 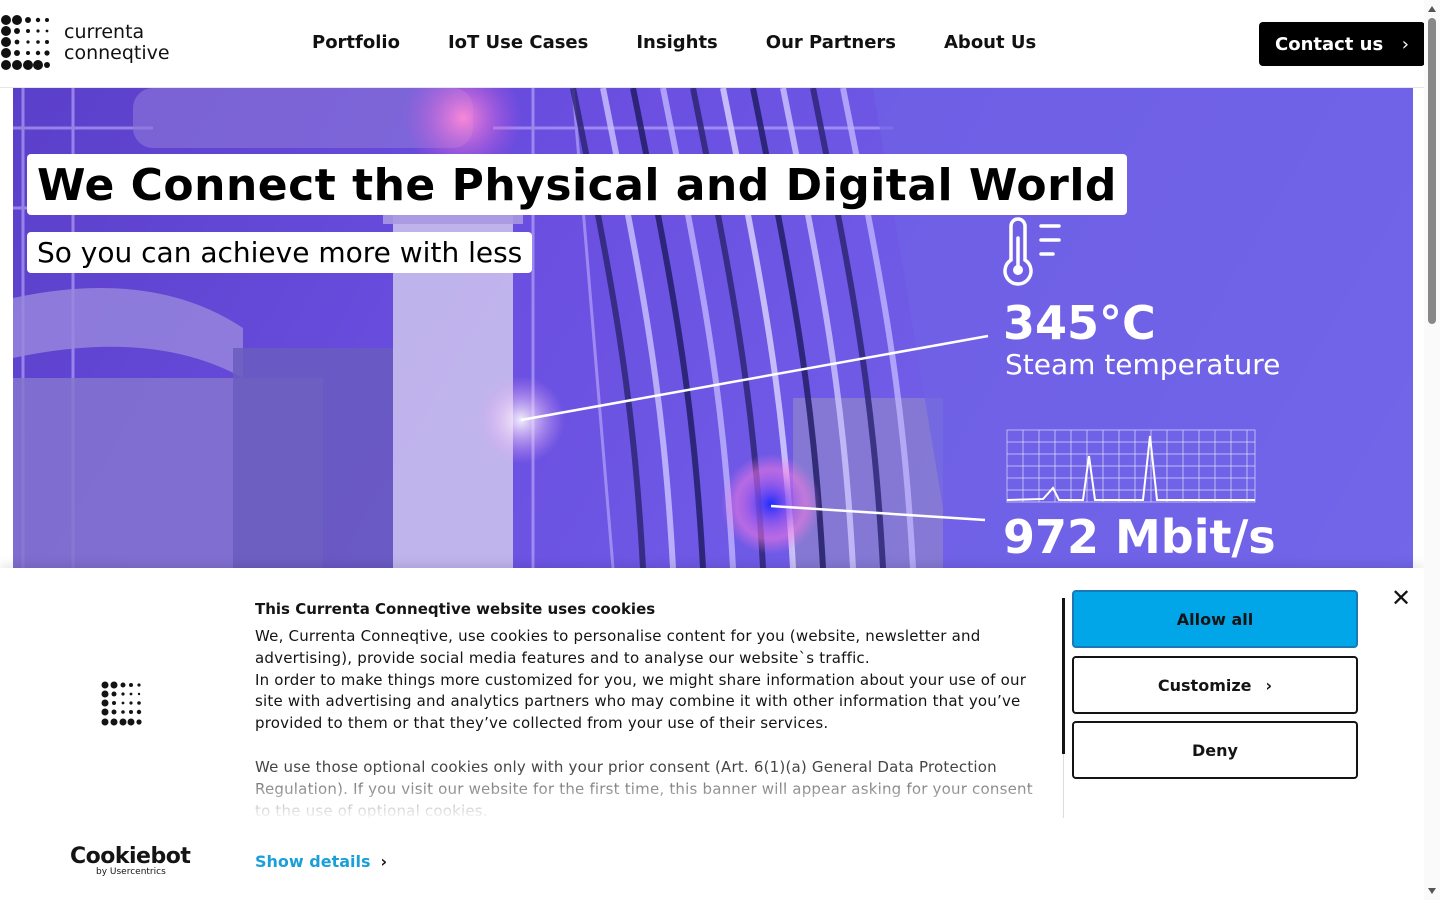 I want to click on logo-dots-icon, so click(x=25, y=42).